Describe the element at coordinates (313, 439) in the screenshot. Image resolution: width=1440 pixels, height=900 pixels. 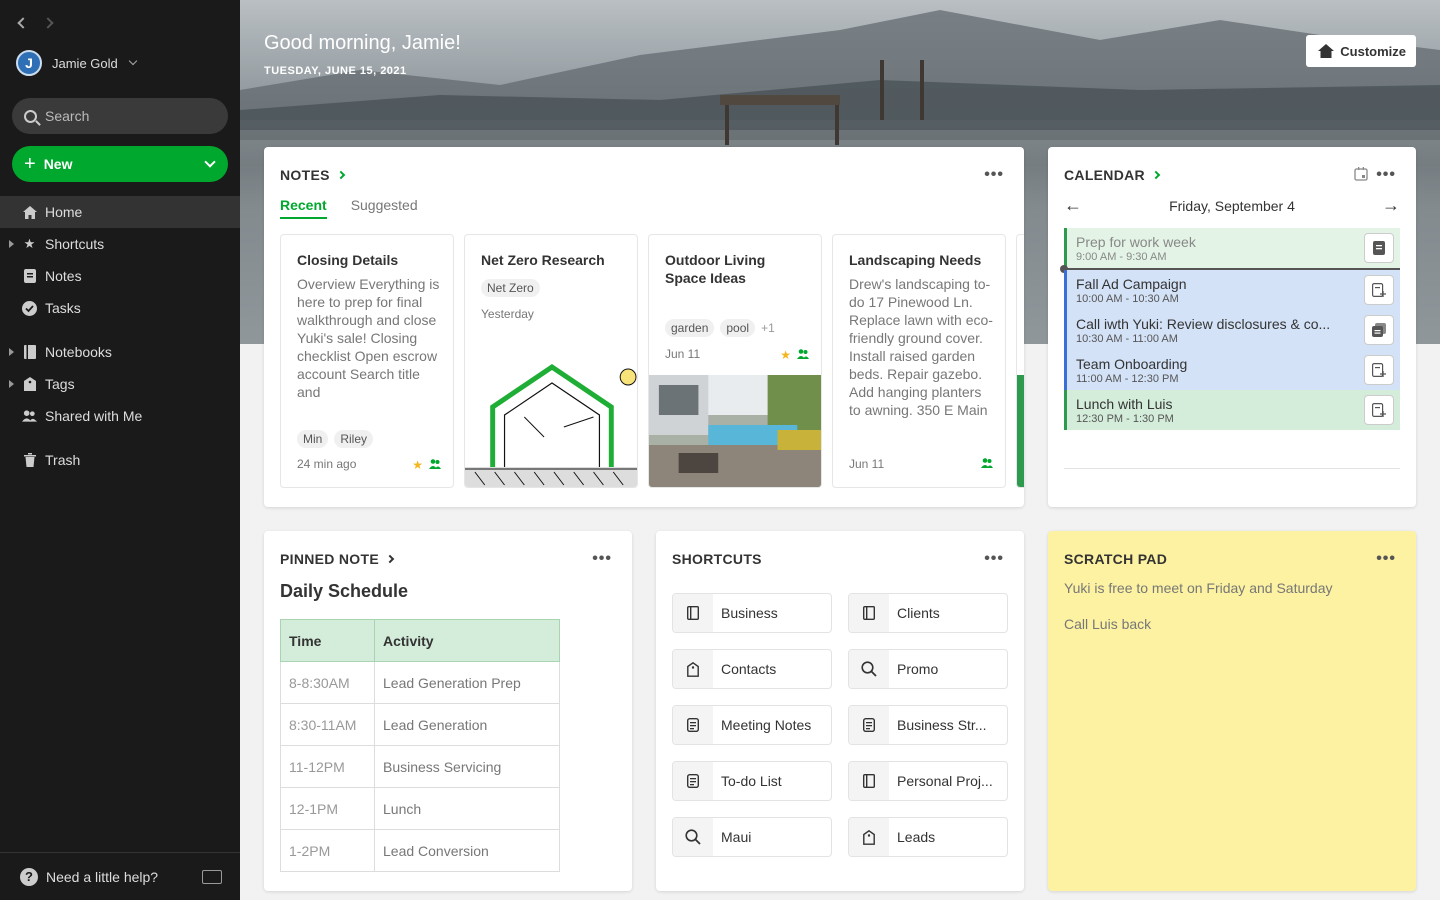
I see `tag-chip: Min` at that location.